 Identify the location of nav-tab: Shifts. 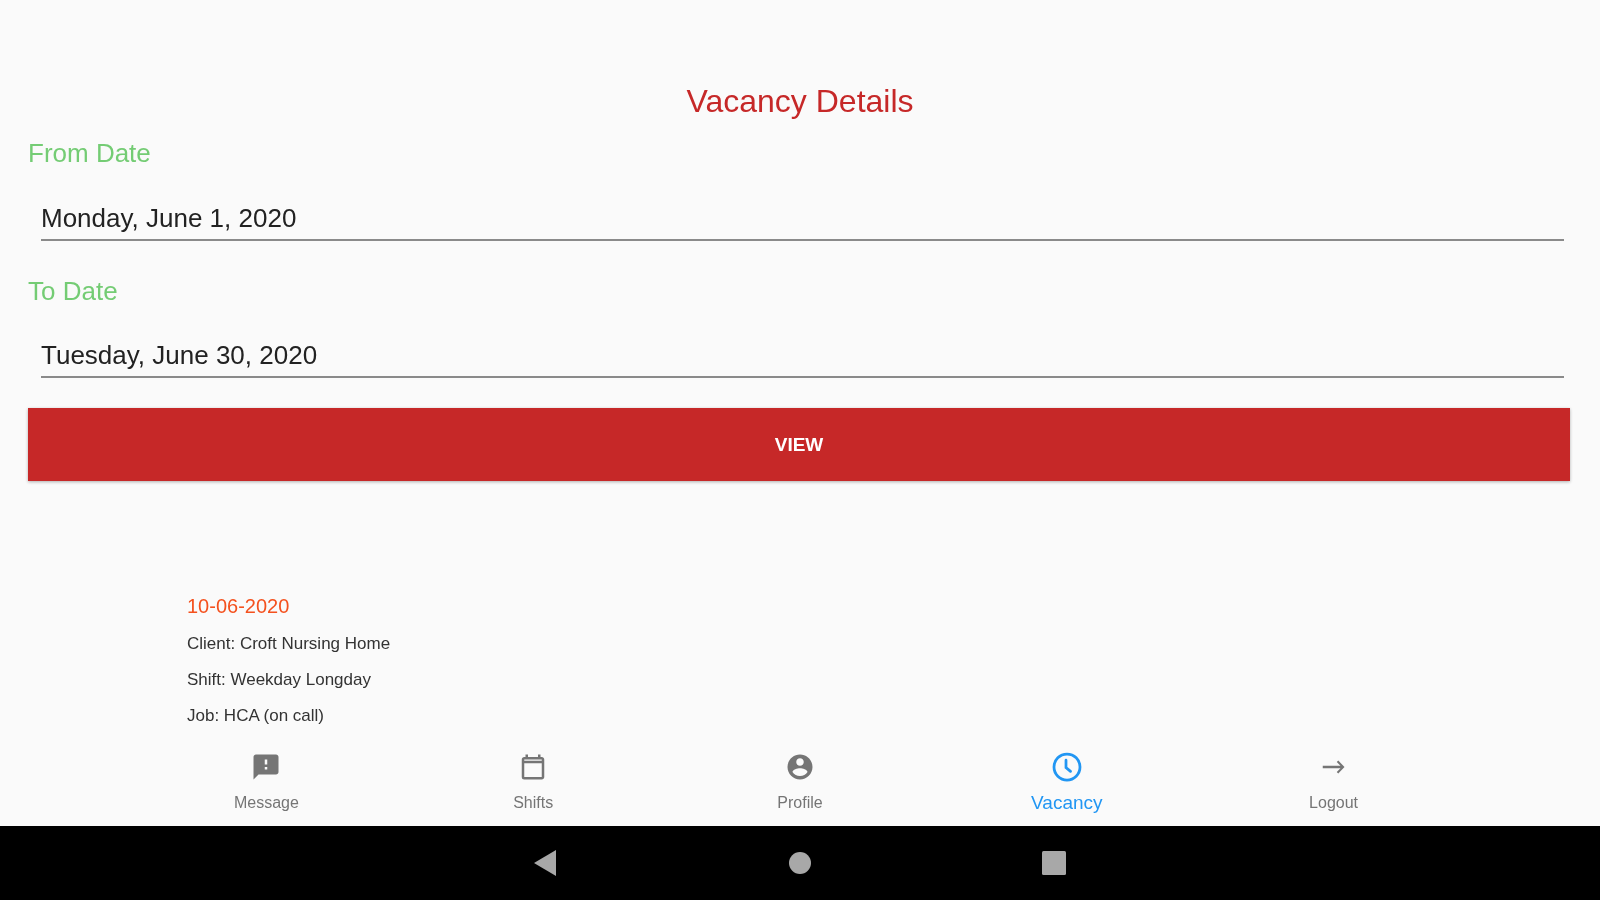
(533, 782).